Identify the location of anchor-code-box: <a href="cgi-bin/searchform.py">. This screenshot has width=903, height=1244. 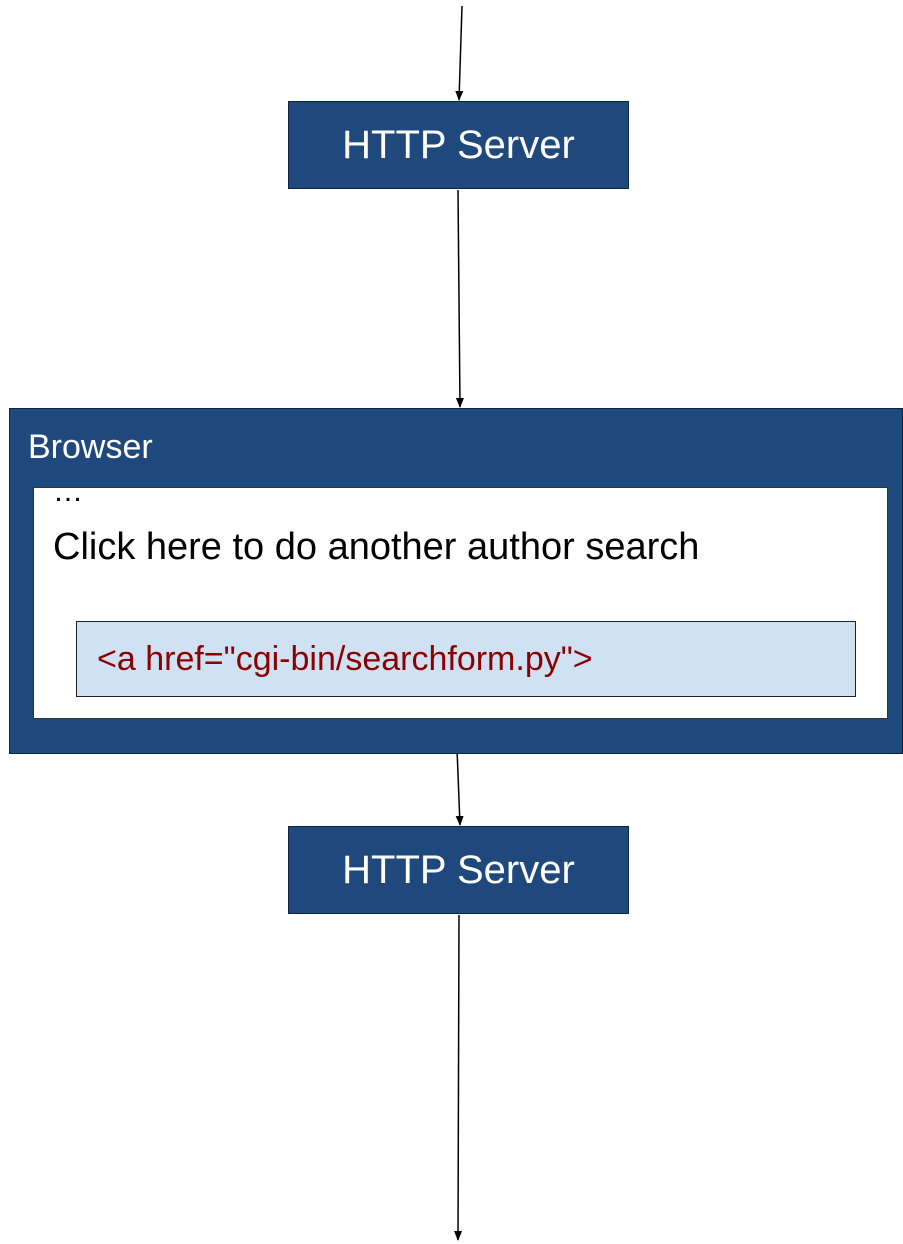
(466, 659).